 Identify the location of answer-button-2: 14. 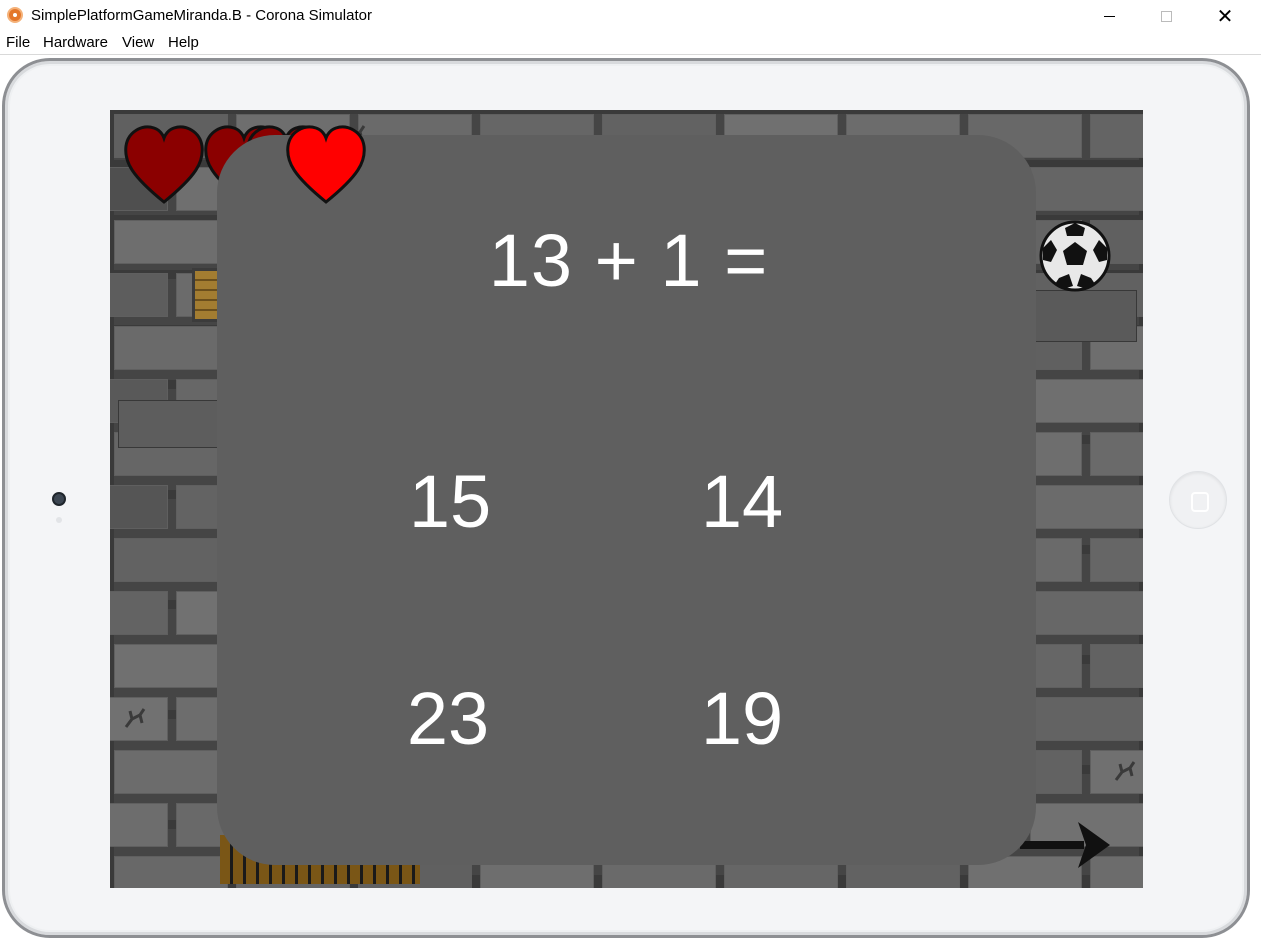
(742, 502).